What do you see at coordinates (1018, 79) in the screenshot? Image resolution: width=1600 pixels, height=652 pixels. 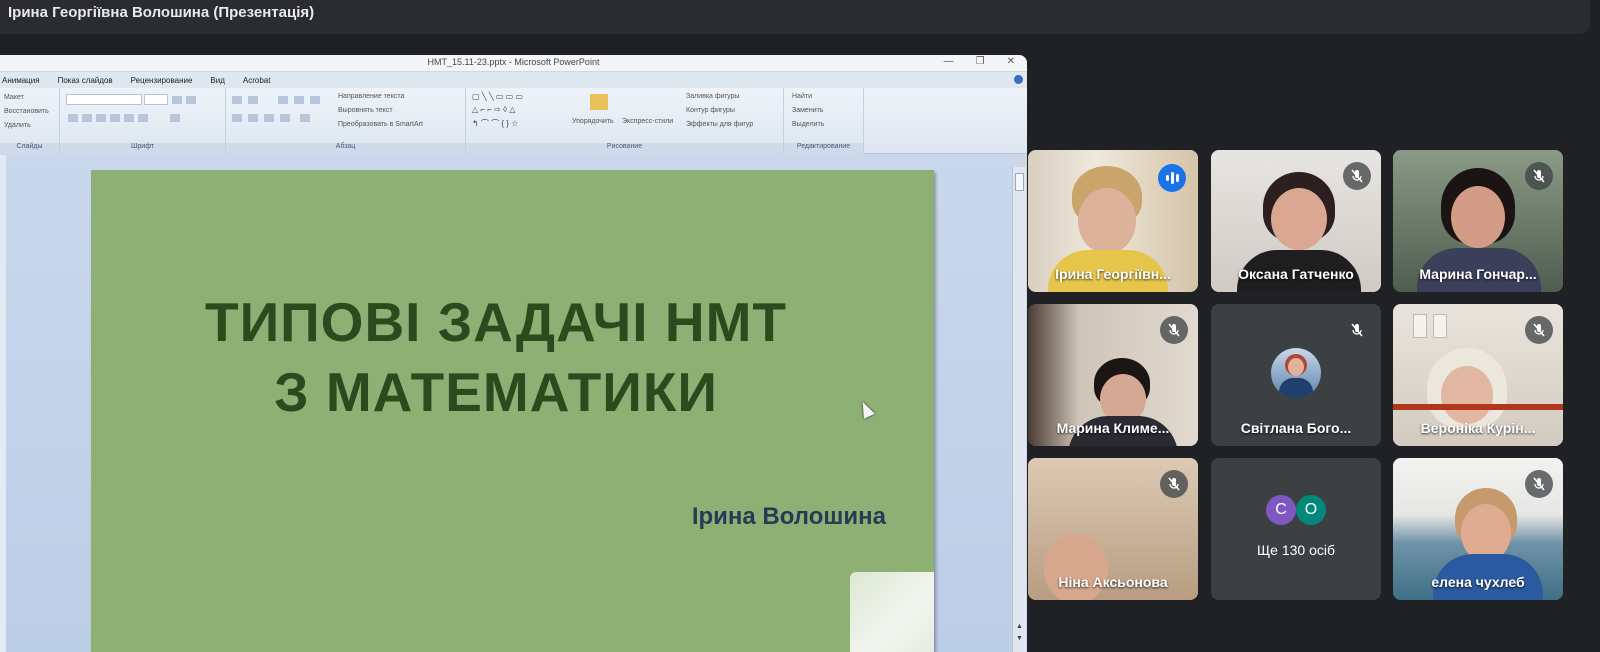 I see `help-icon` at bounding box center [1018, 79].